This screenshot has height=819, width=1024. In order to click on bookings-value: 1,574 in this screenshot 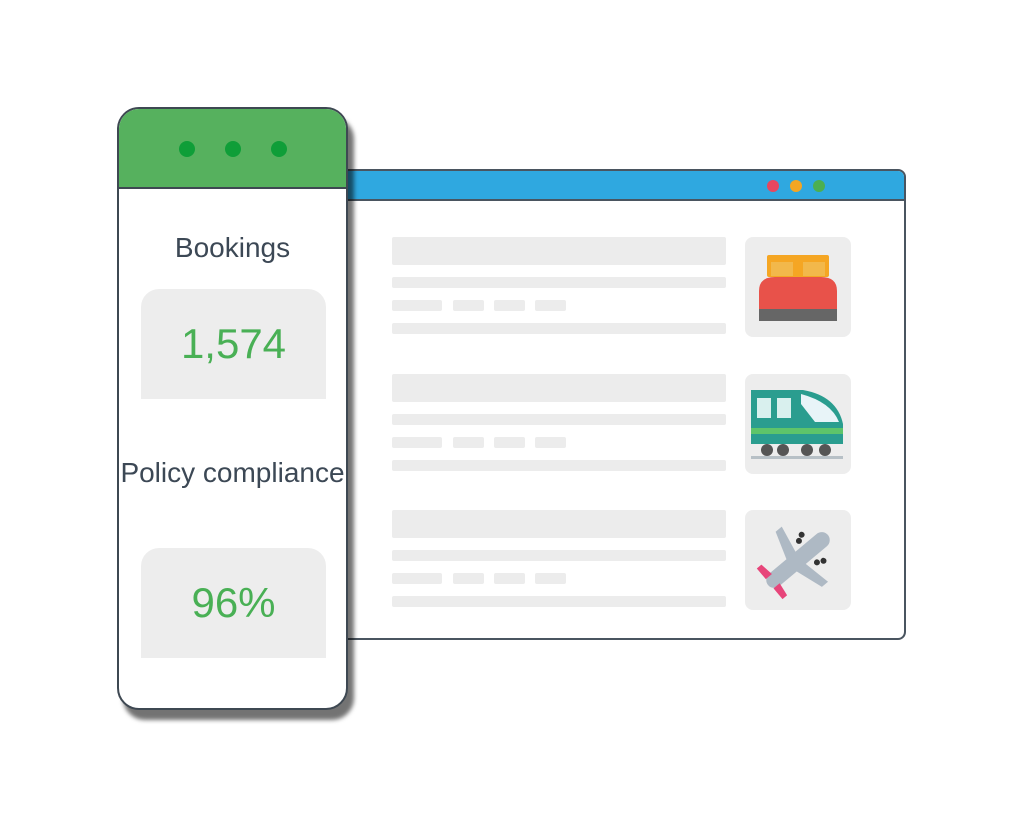, I will do `click(233, 343)`.